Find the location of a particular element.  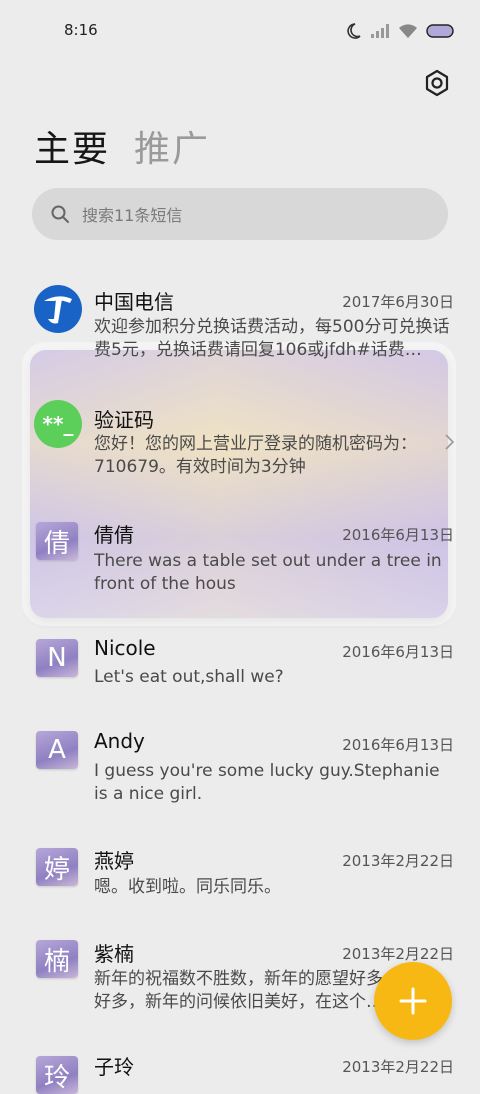

moon-icon is located at coordinates (354, 31).